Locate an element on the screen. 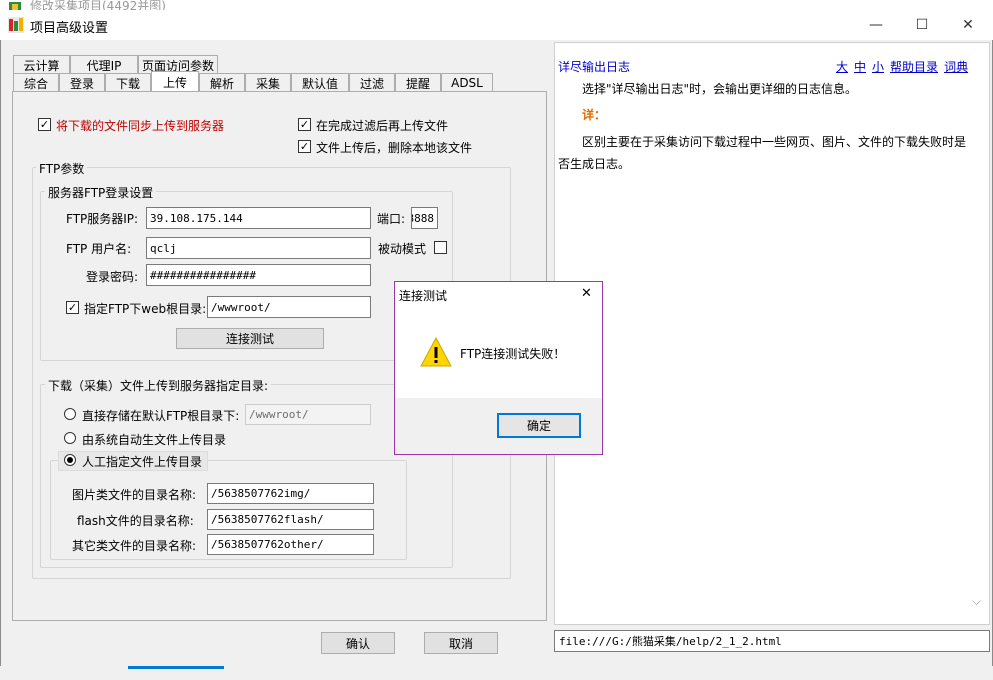  radio-selected-dot is located at coordinates (70, 460).